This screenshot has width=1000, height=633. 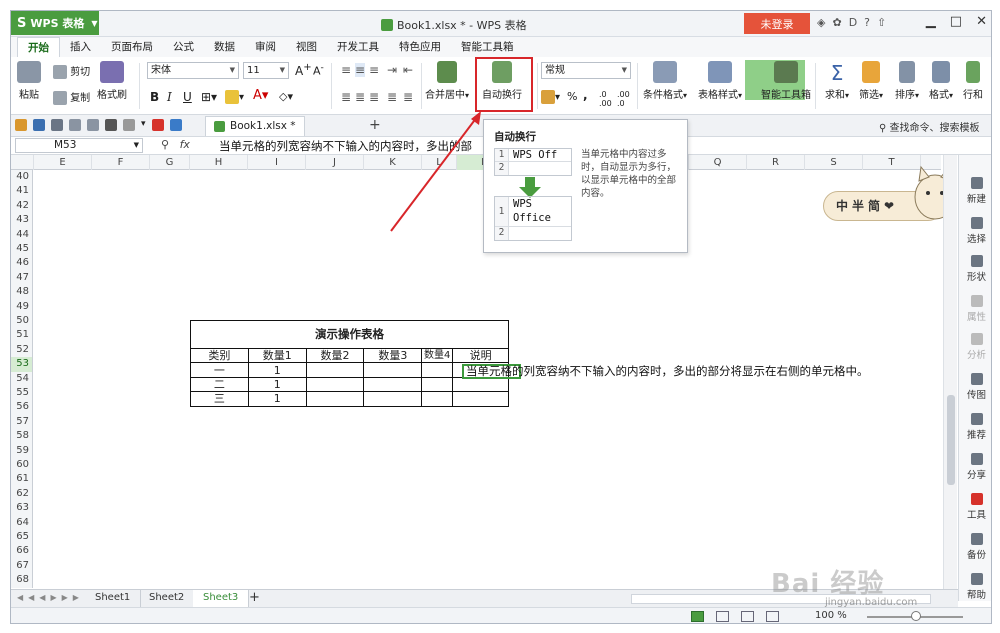 I want to click on row-header: 62, so click(x=22, y=494).